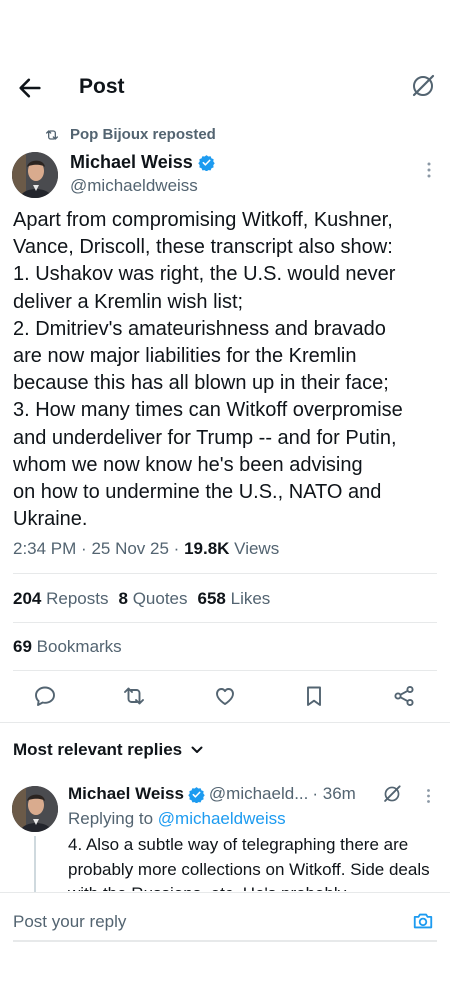  I want to click on views-count: 19.8K, so click(207, 548).